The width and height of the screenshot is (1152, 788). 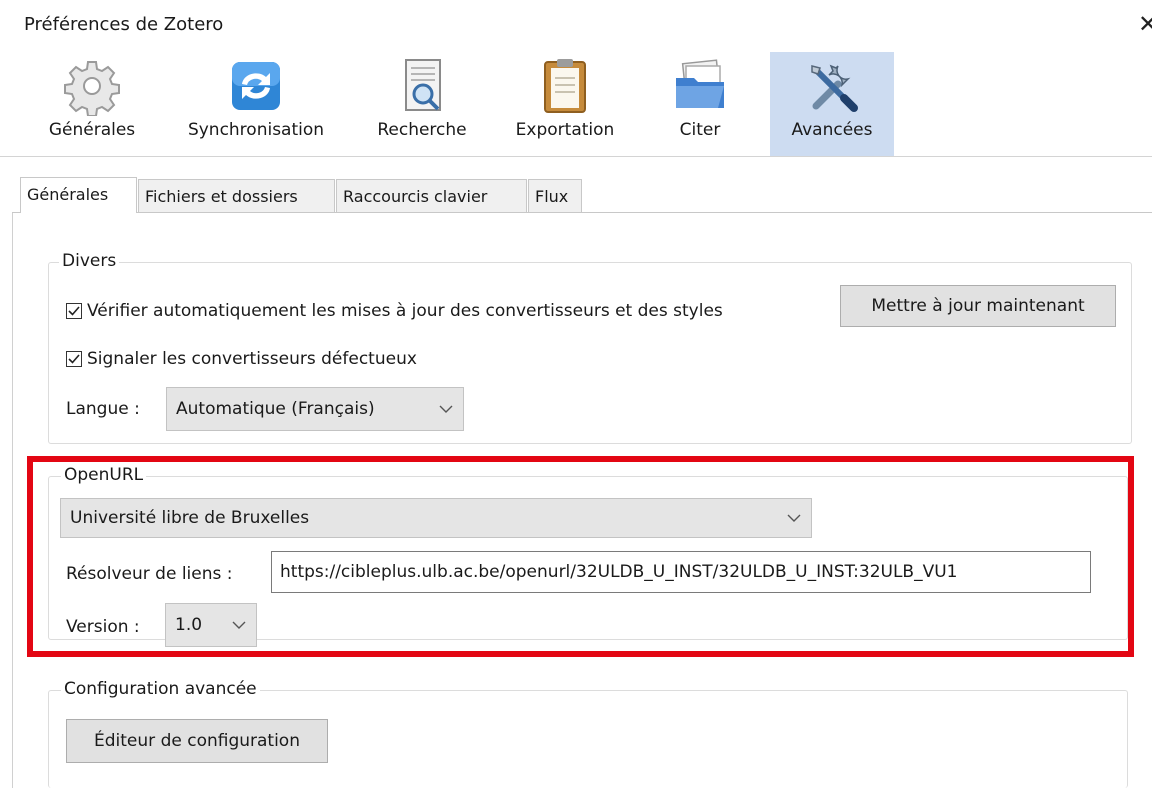 What do you see at coordinates (275, 409) in the screenshot?
I see `language-value: Automatique (Français)` at bounding box center [275, 409].